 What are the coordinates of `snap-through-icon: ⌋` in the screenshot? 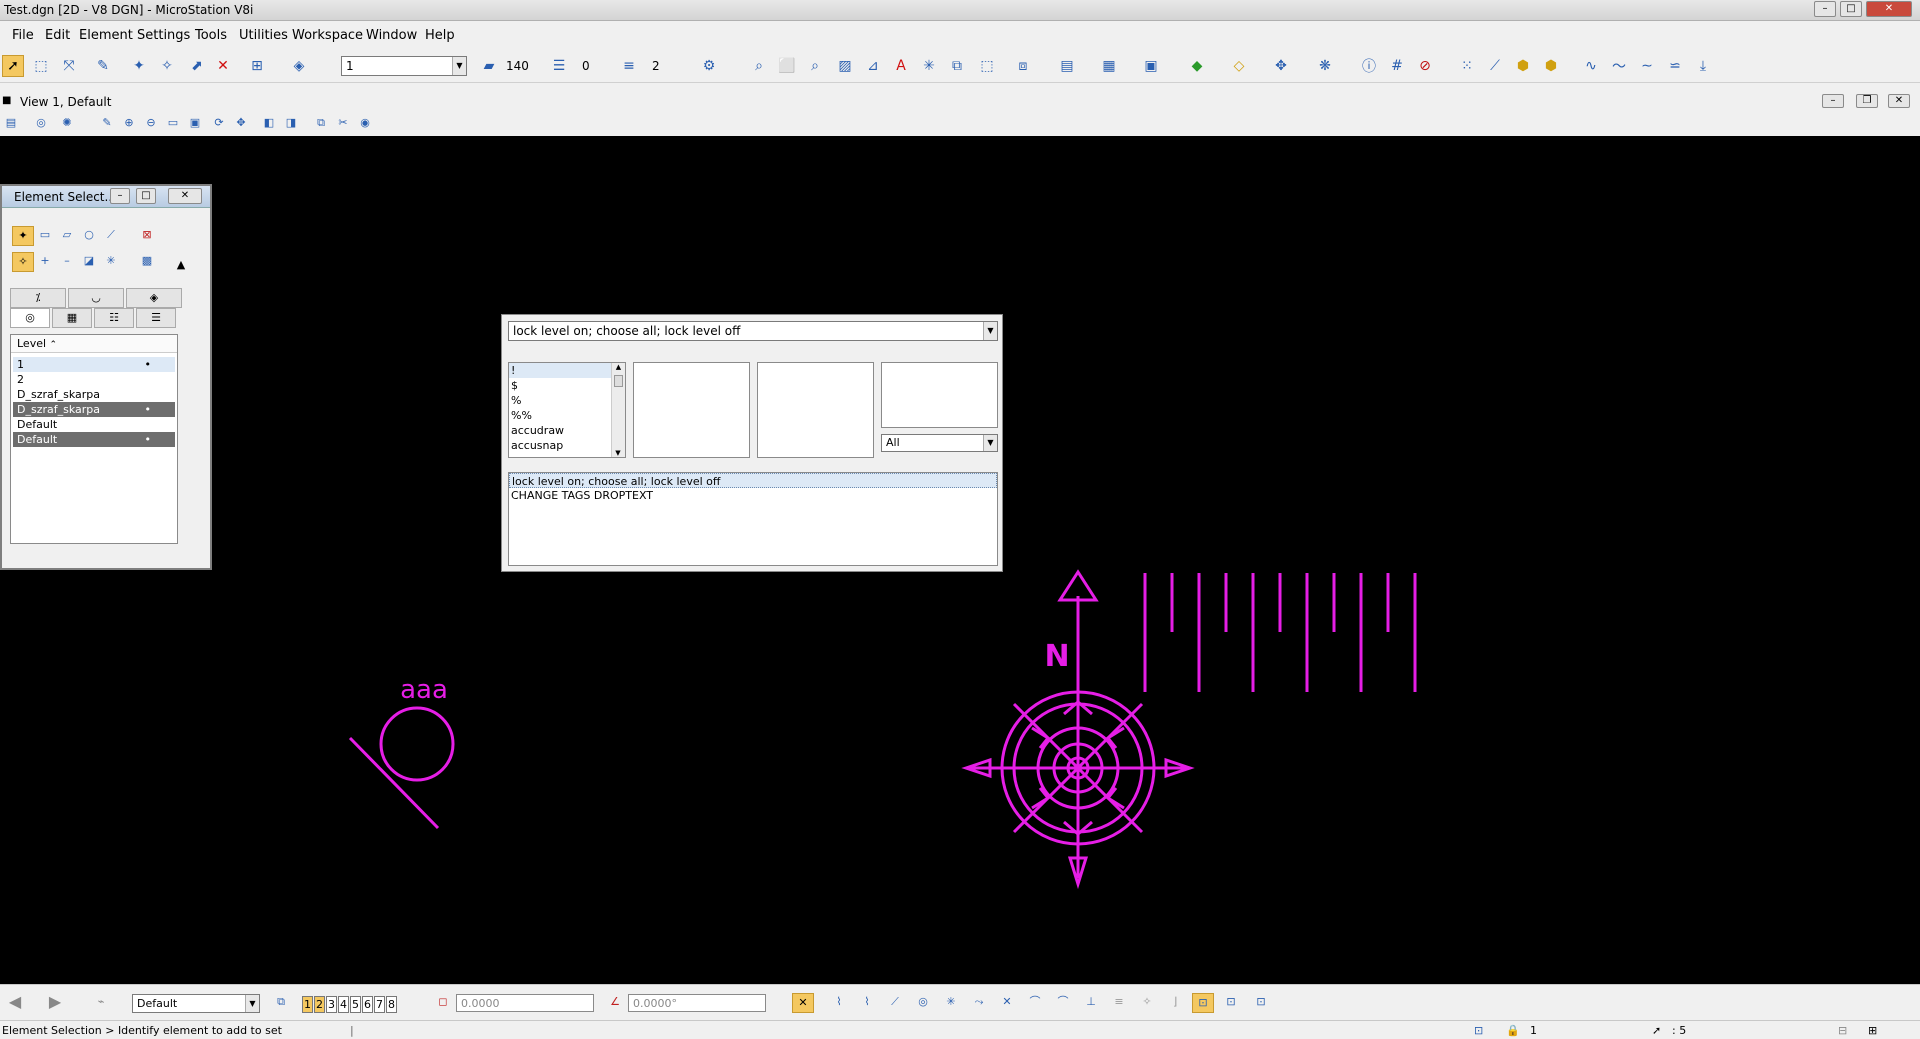 It's located at (1175, 1003).